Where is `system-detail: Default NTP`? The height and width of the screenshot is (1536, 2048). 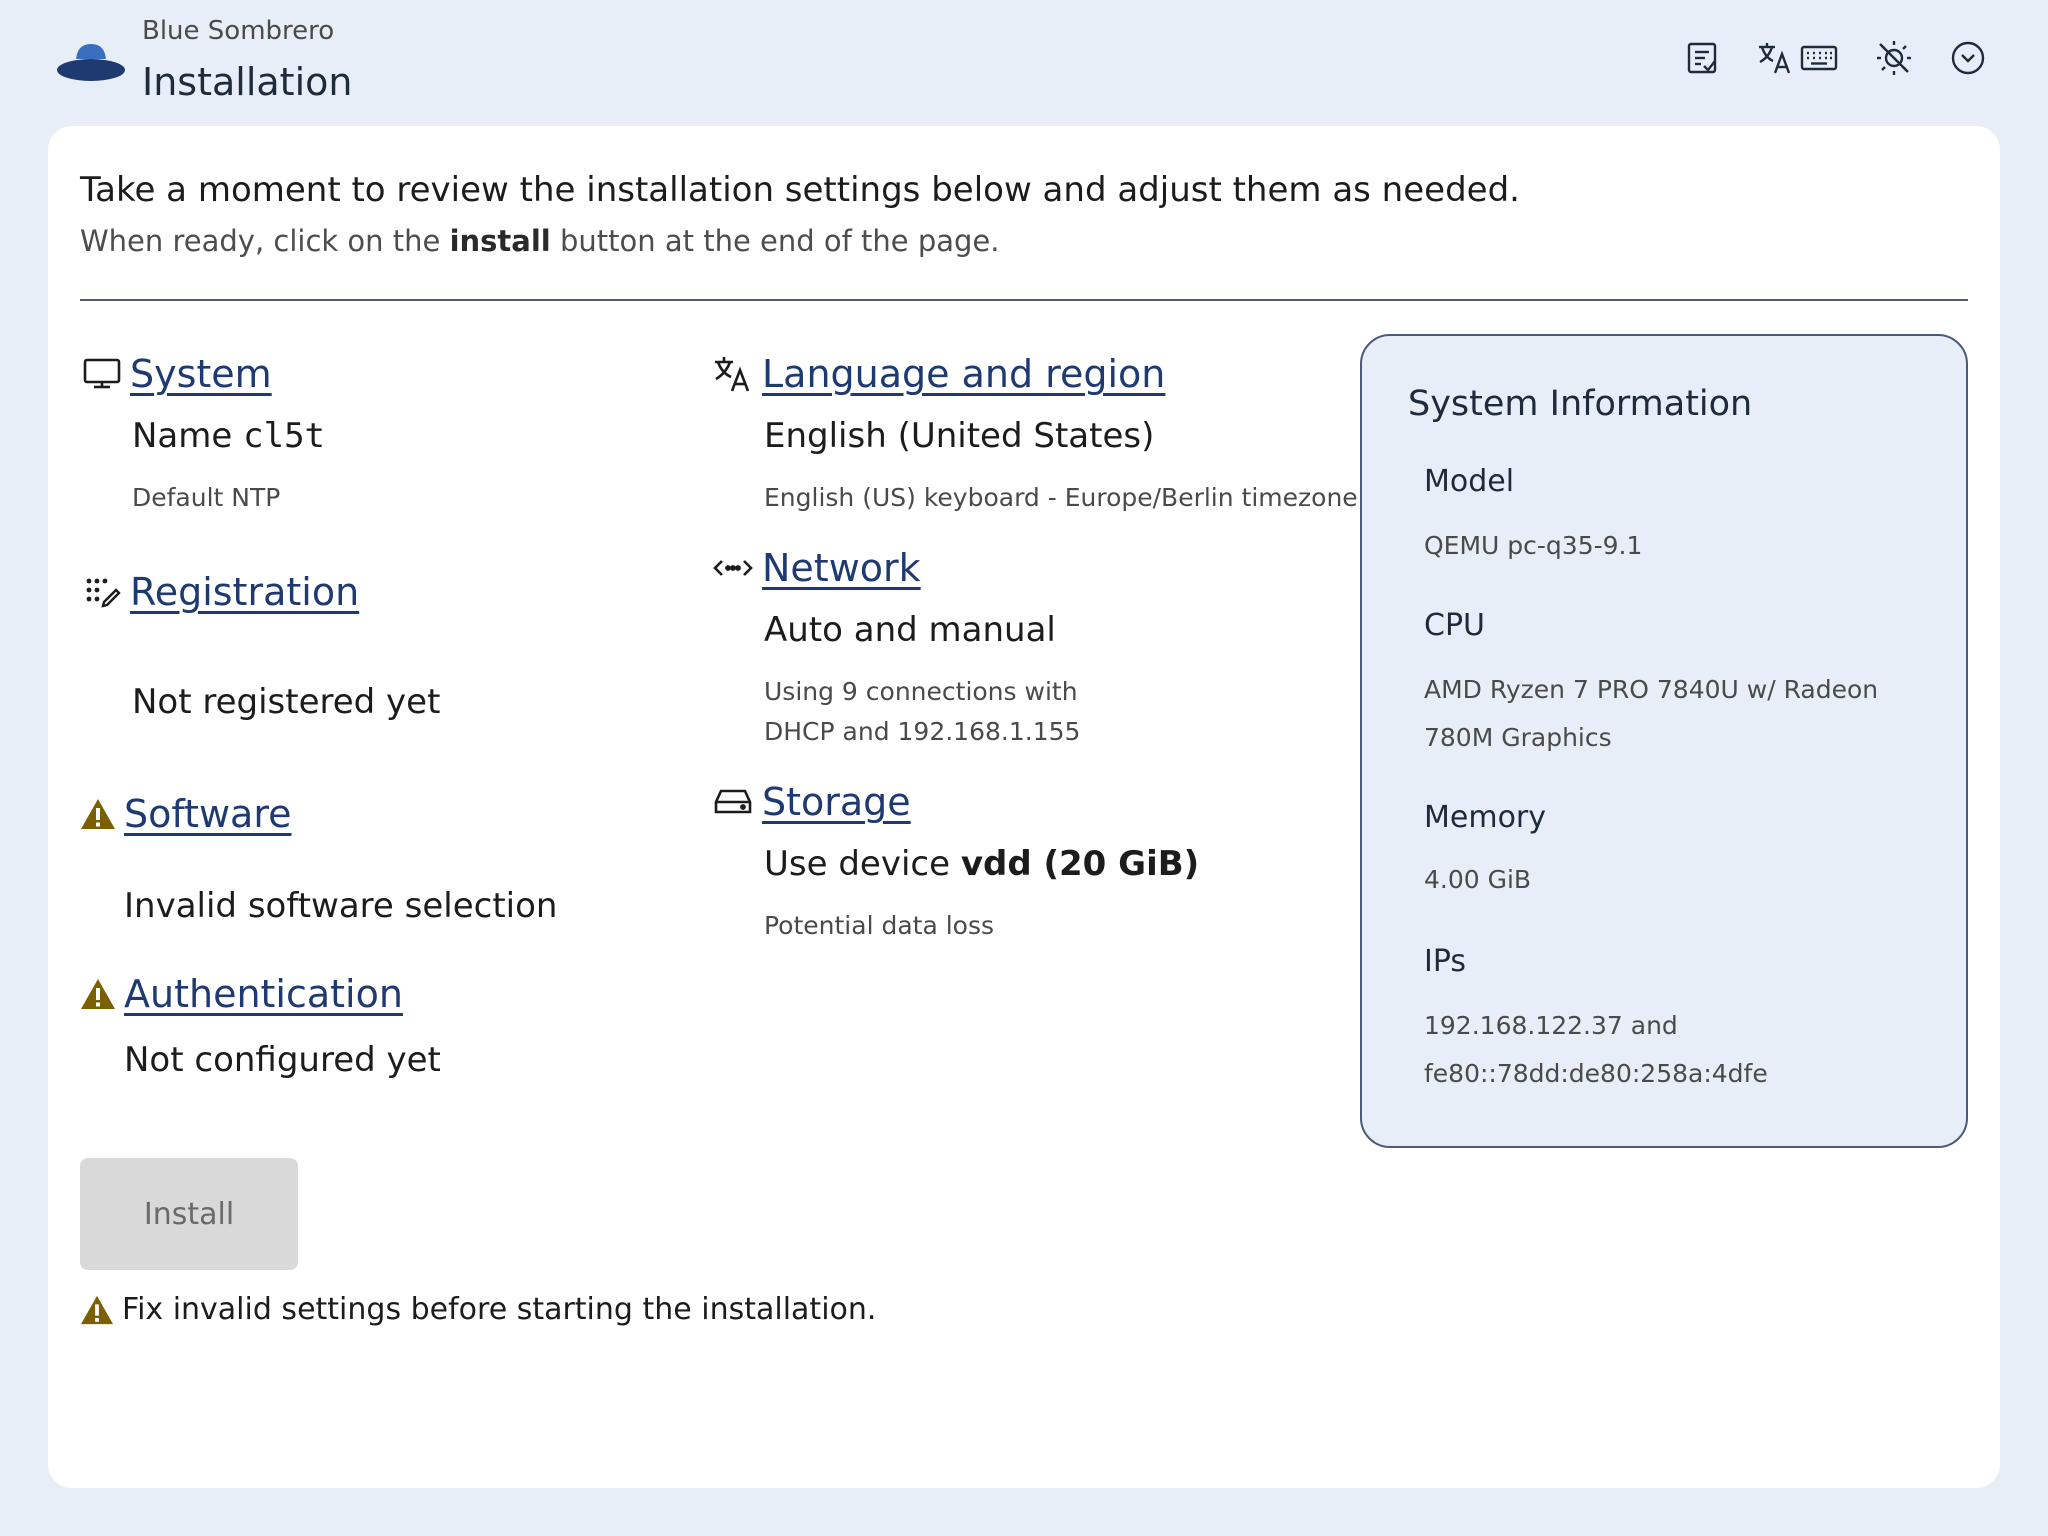 system-detail: Default NTP is located at coordinates (206, 497).